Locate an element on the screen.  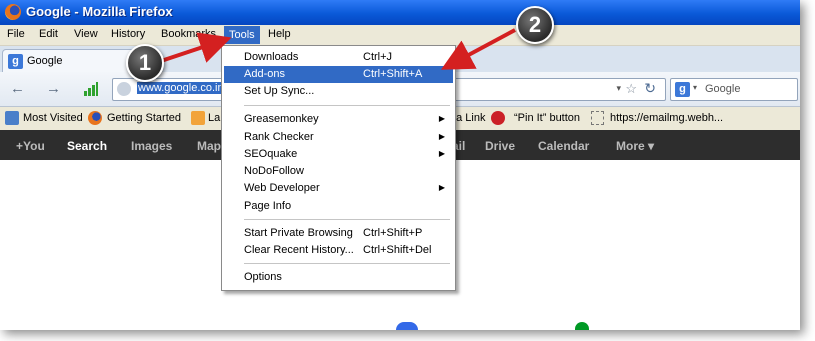
google-bar-search: Search is located at coordinates (87, 146).